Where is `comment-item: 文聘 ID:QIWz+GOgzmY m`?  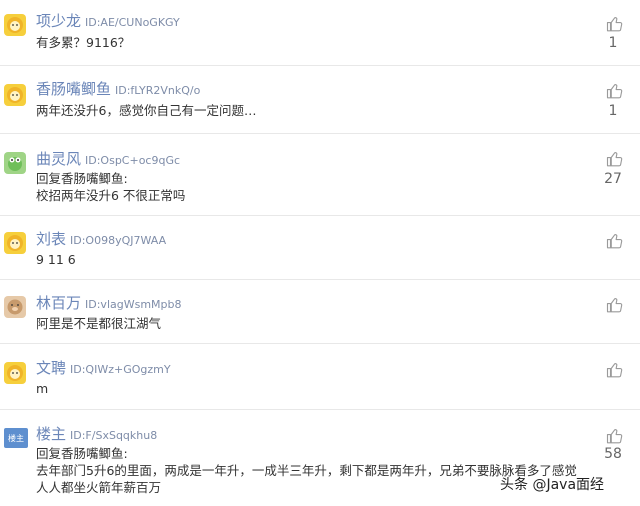 comment-item: 文聘 ID:QIWz+GOgzmY m is located at coordinates (320, 377).